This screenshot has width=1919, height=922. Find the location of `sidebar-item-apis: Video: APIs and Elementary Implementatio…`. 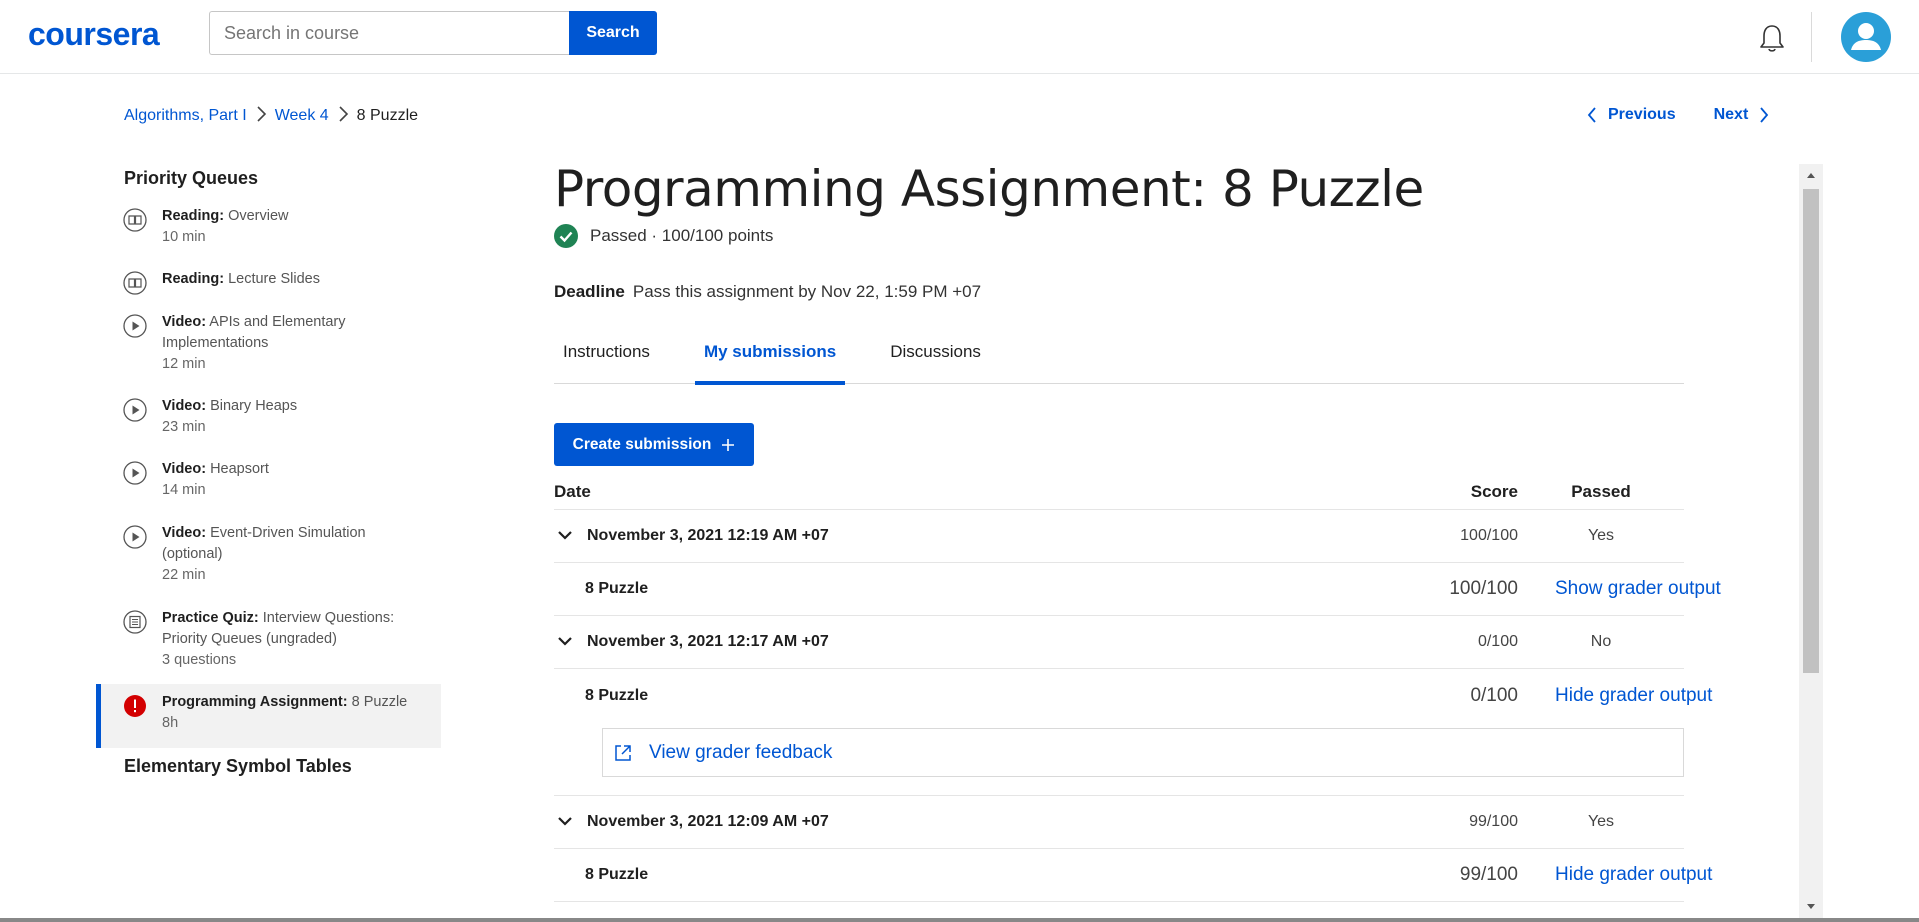

sidebar-item-apis: Video: APIs and Elementary Implementatio… is located at coordinates (268, 346).